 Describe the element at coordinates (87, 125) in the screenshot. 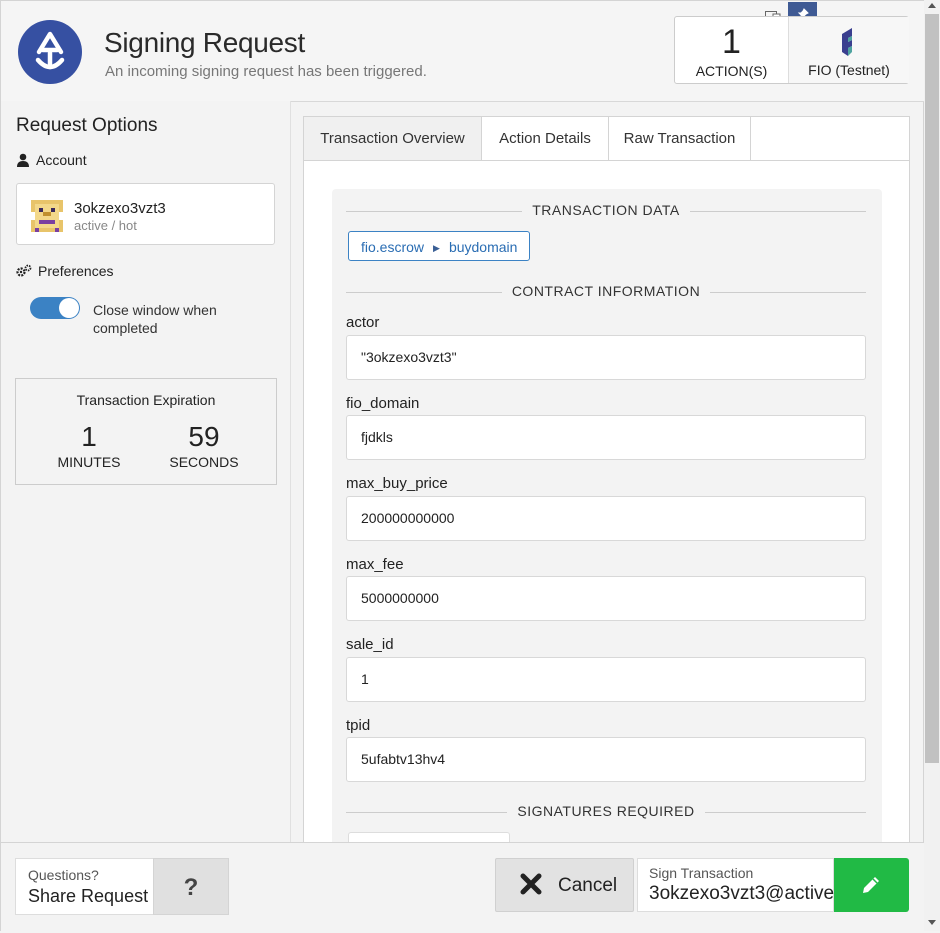

I see `sidebar-title: Request Options` at that location.